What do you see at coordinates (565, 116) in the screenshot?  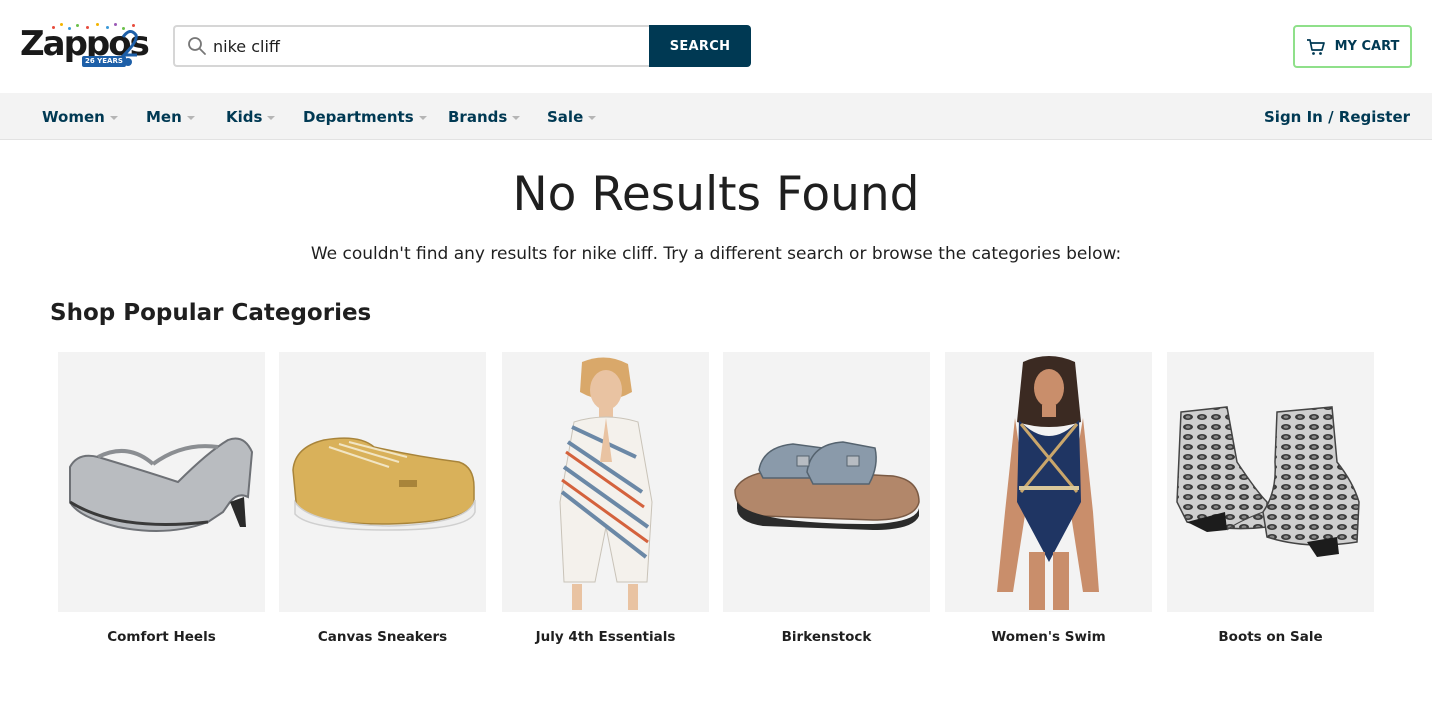 I see `nav-item-label: Sale` at bounding box center [565, 116].